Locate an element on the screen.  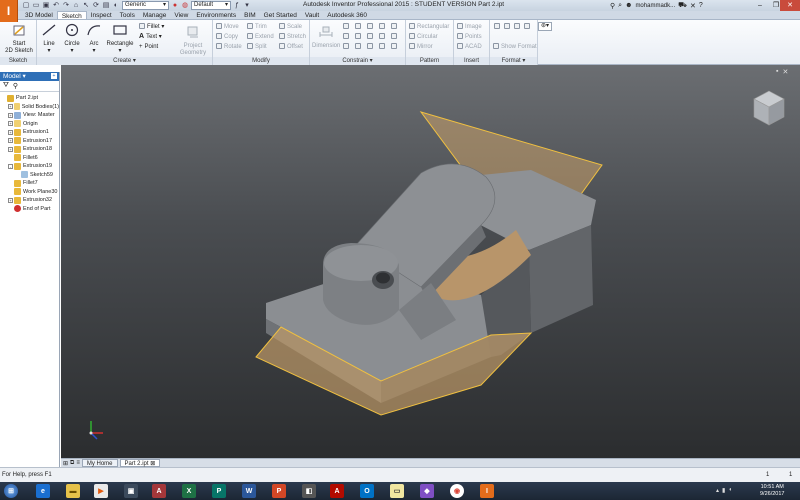
tab-get-started: Get Started is located at coordinates (280, 15).